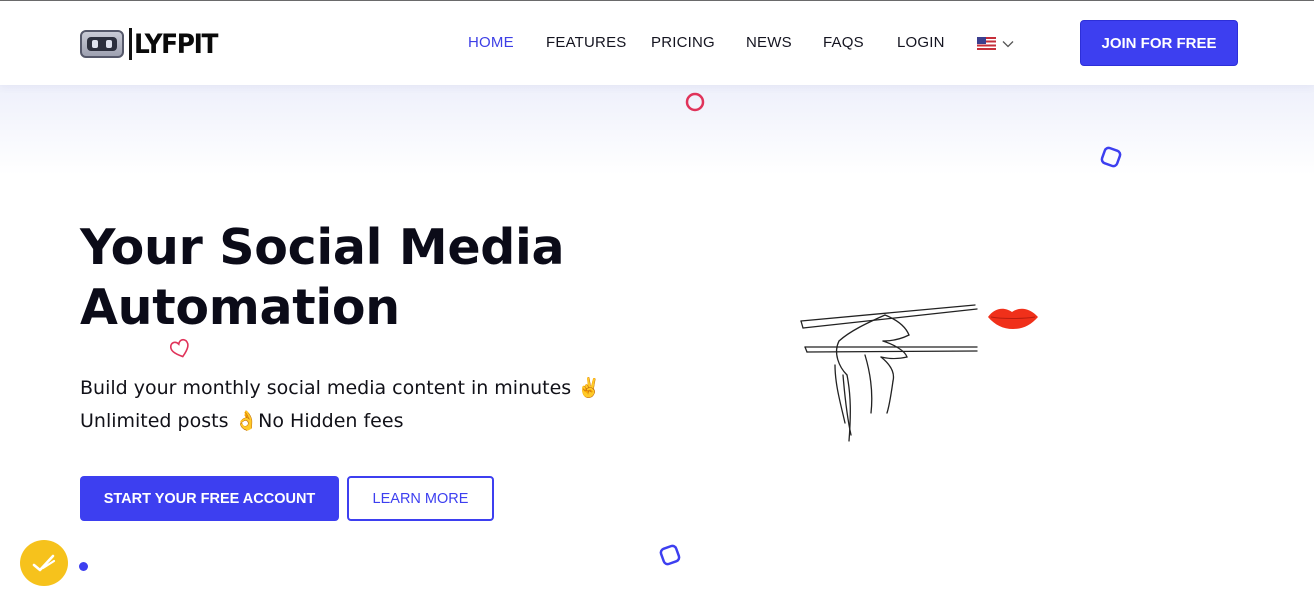 This screenshot has height=600, width=1314. I want to click on nav-faqs: FAQS, so click(843, 42).